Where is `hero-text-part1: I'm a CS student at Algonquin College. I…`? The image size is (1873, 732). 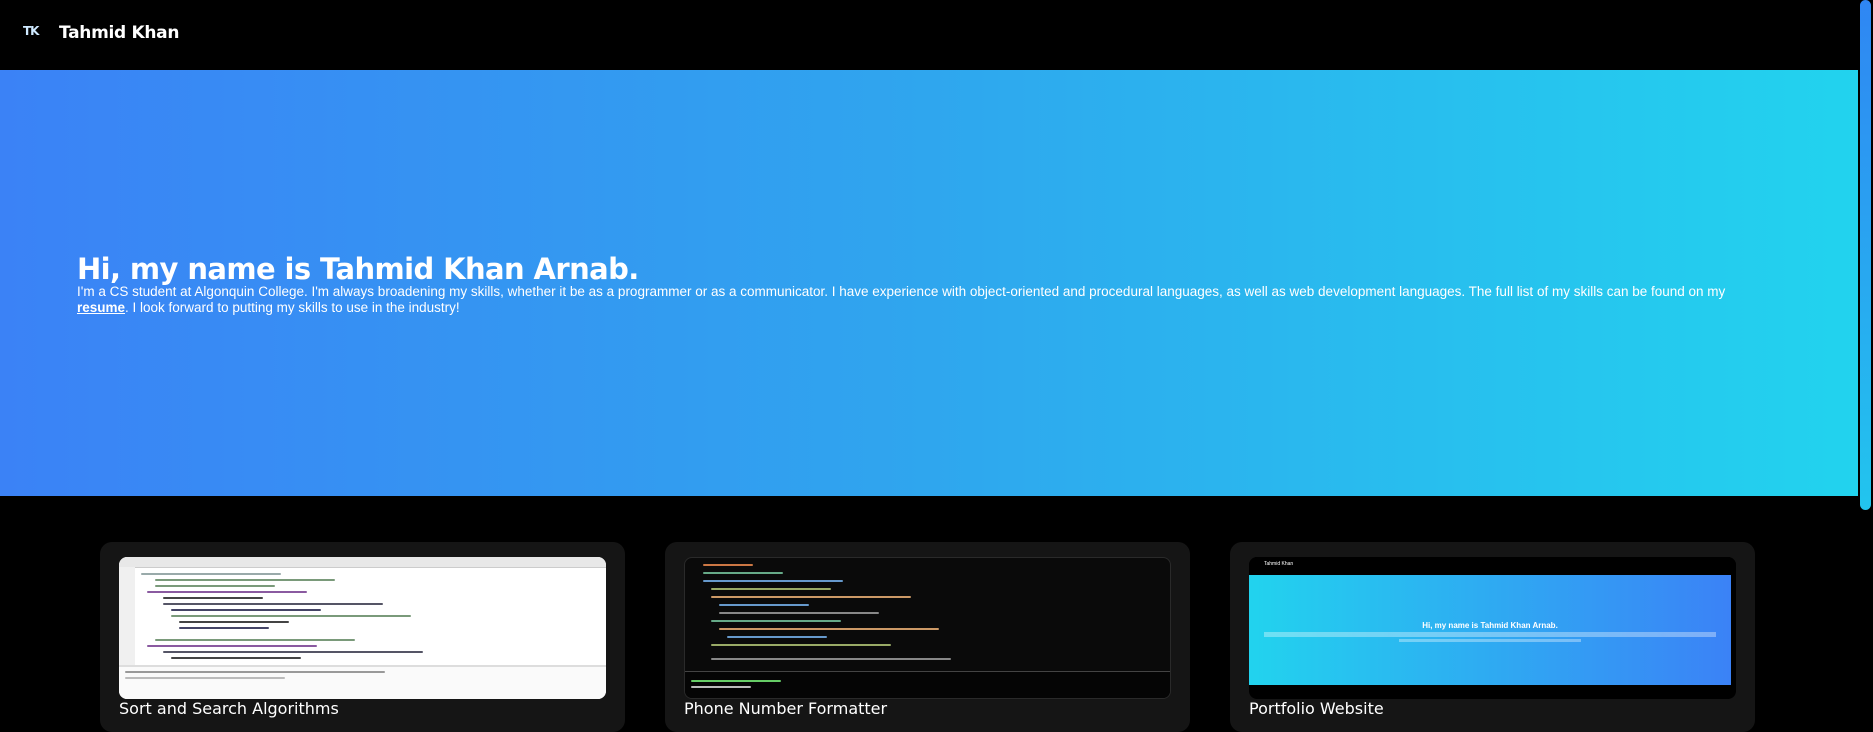 hero-text-part1: I'm a CS student at Algonquin College. I… is located at coordinates (901, 291).